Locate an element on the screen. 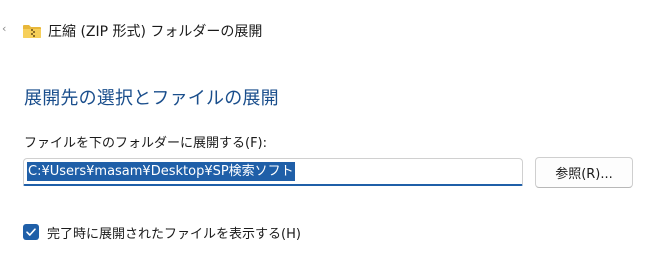  checkmark-icon is located at coordinates (31, 232).